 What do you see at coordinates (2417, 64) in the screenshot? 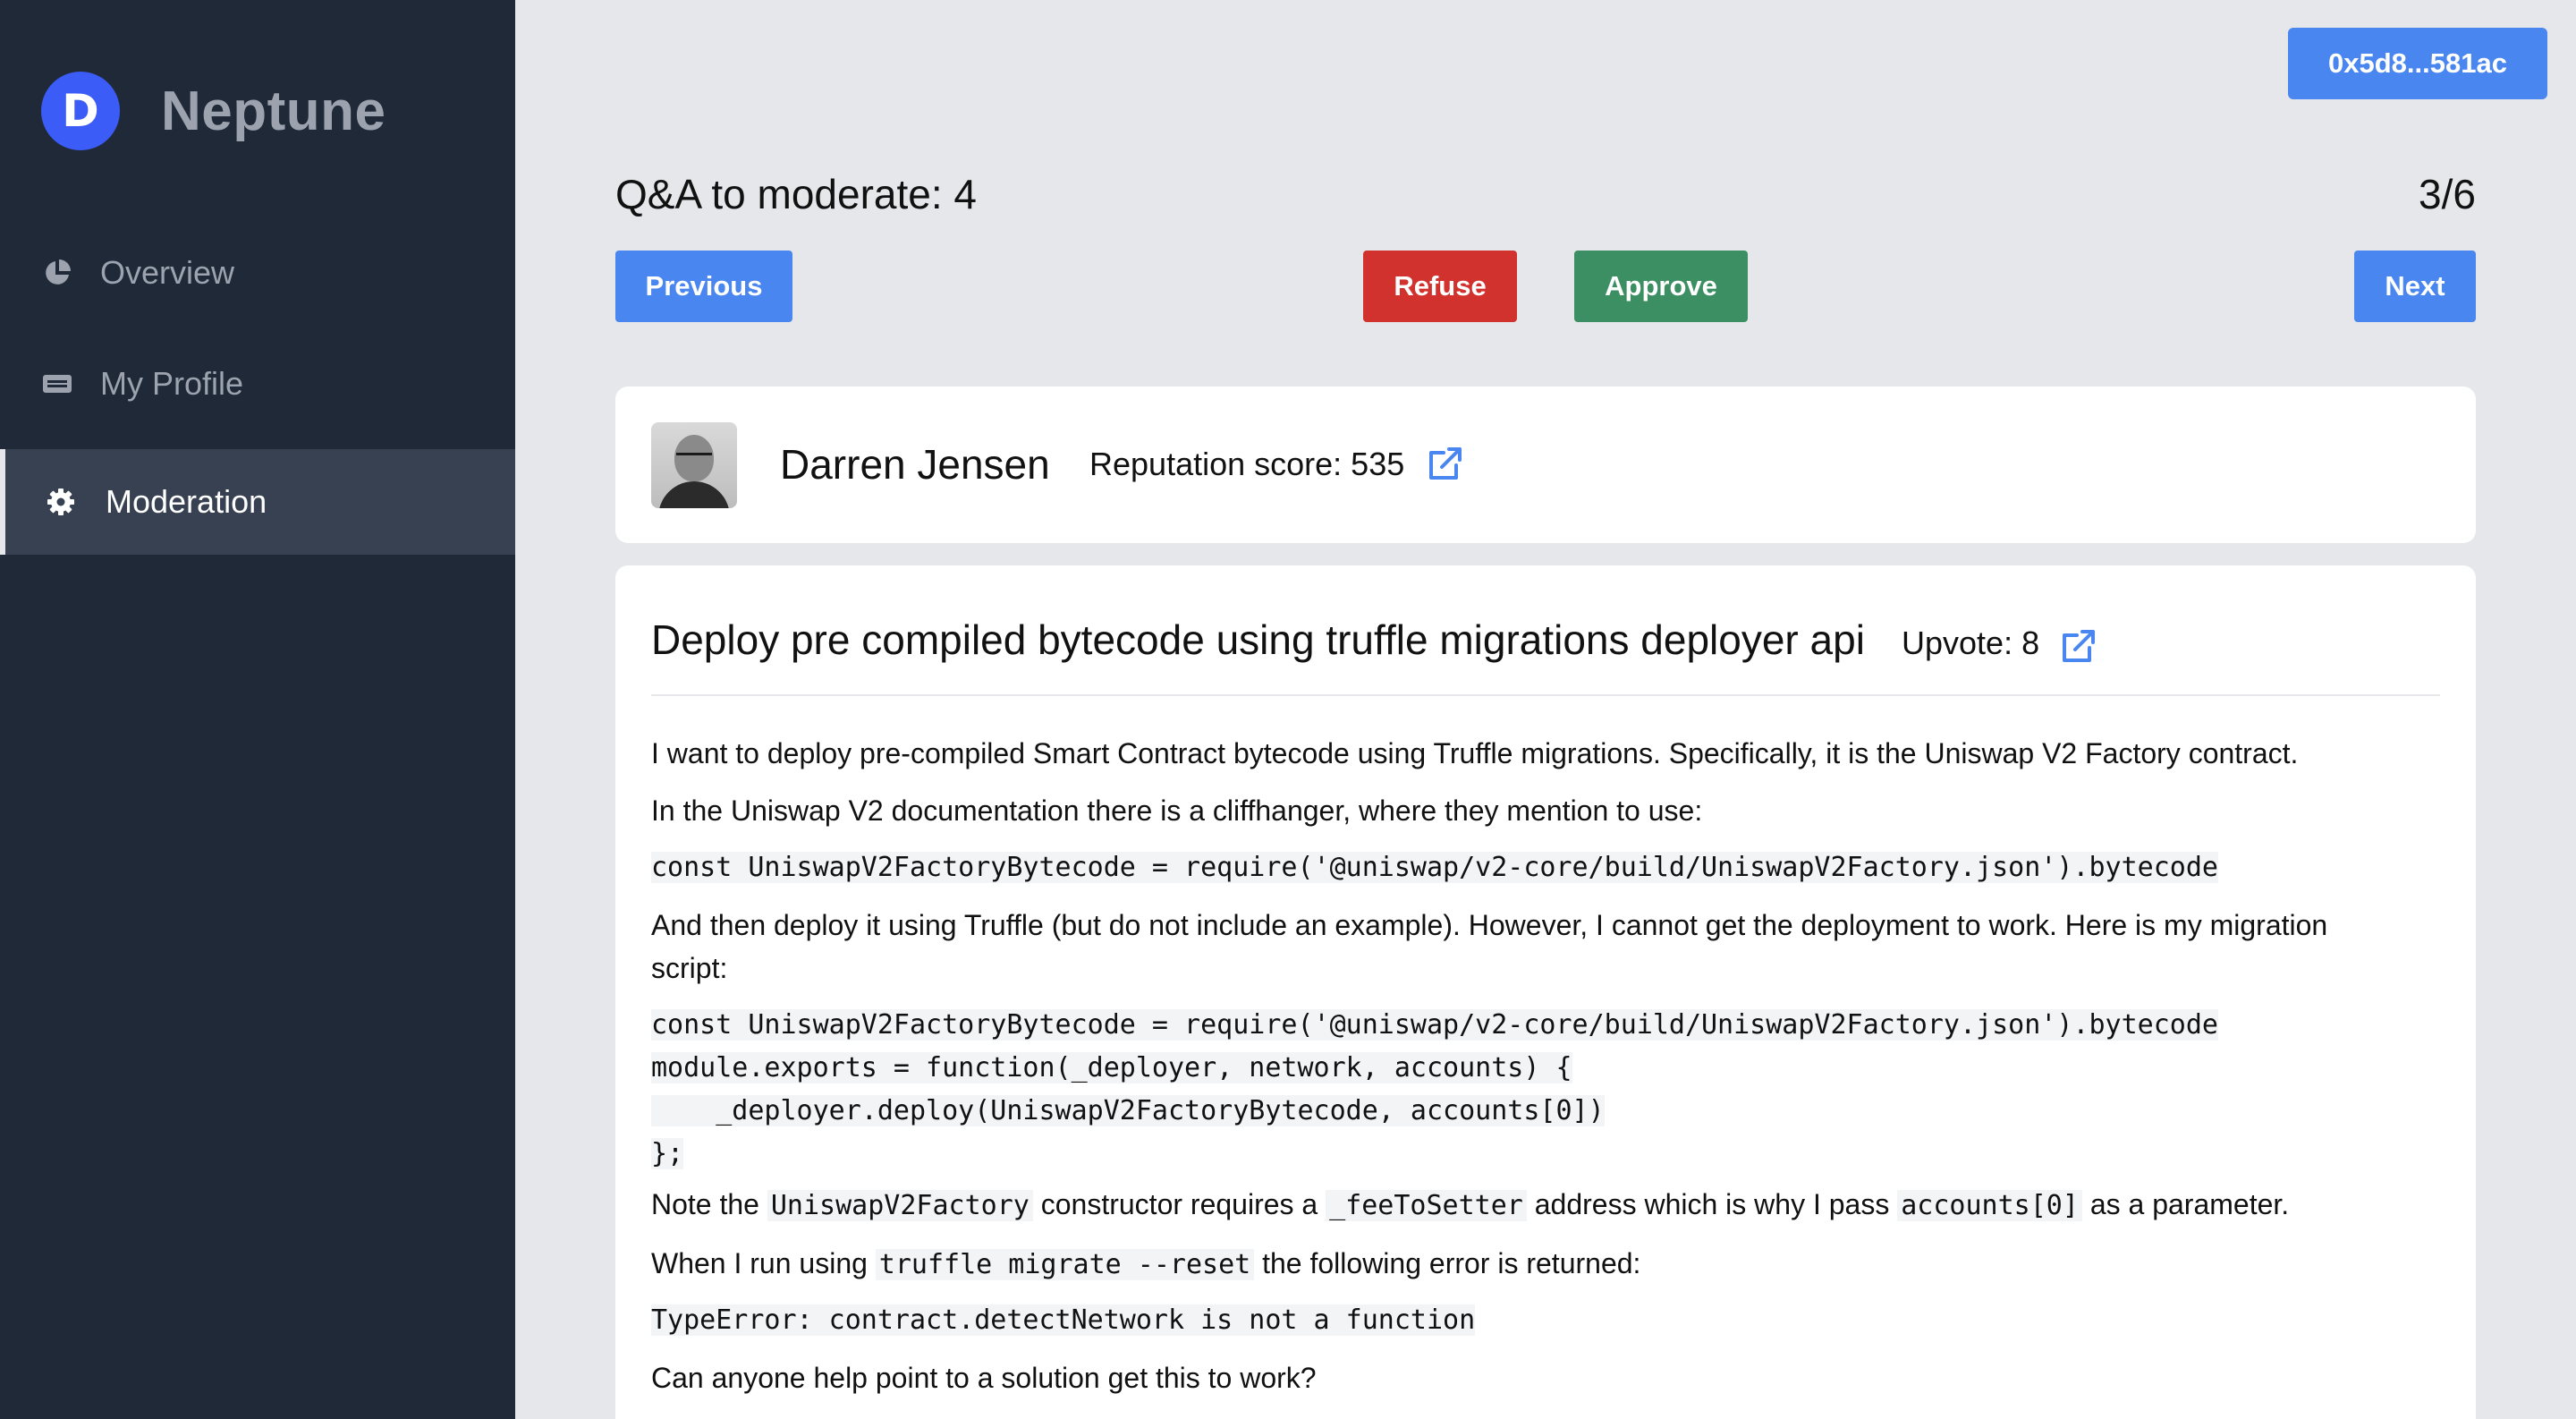
I see `wallet-address-button: 0x5d8...581ac` at bounding box center [2417, 64].